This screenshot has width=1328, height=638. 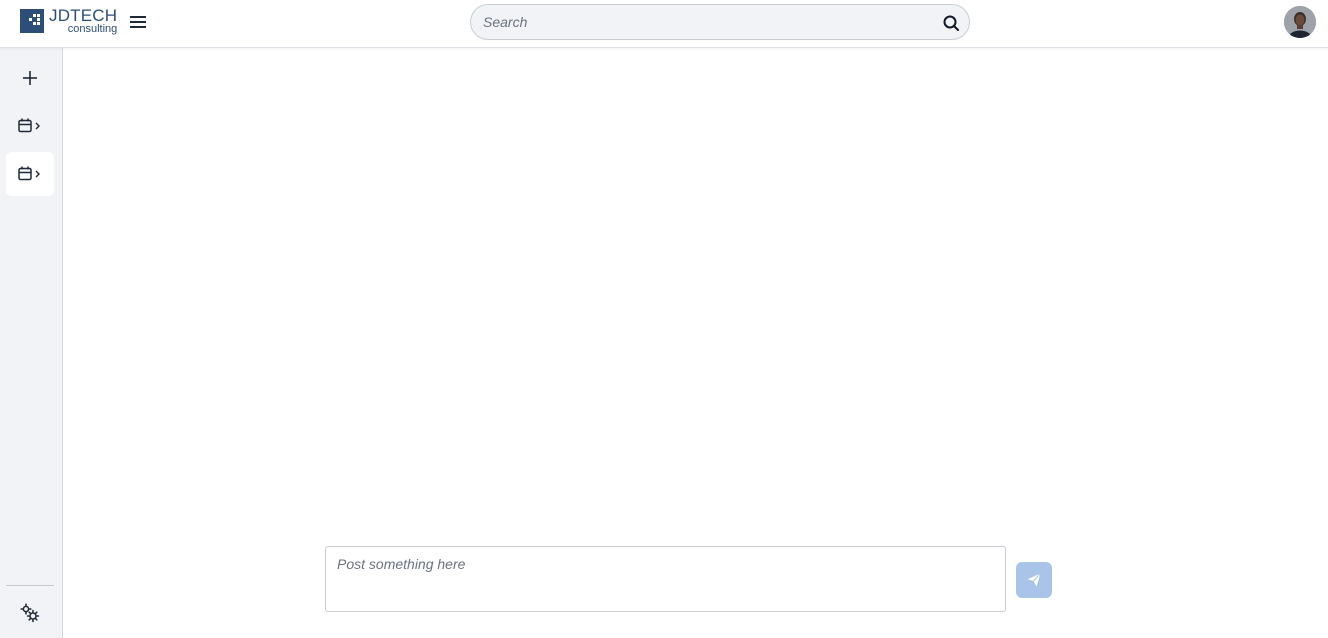 I want to click on brand-subtitle: consulting, so click(x=92, y=29).